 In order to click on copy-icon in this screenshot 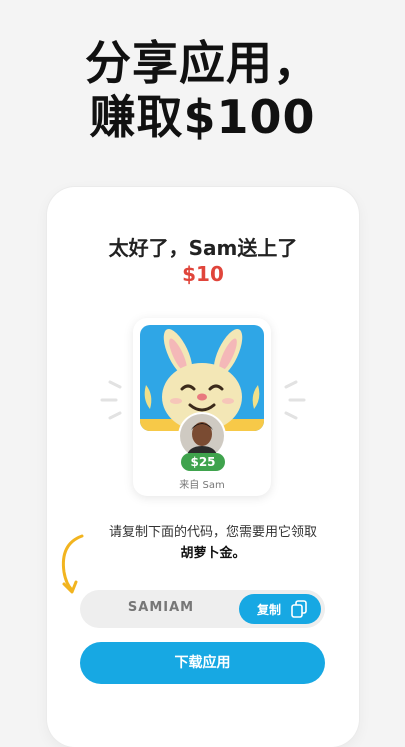, I will do `click(299, 609)`.